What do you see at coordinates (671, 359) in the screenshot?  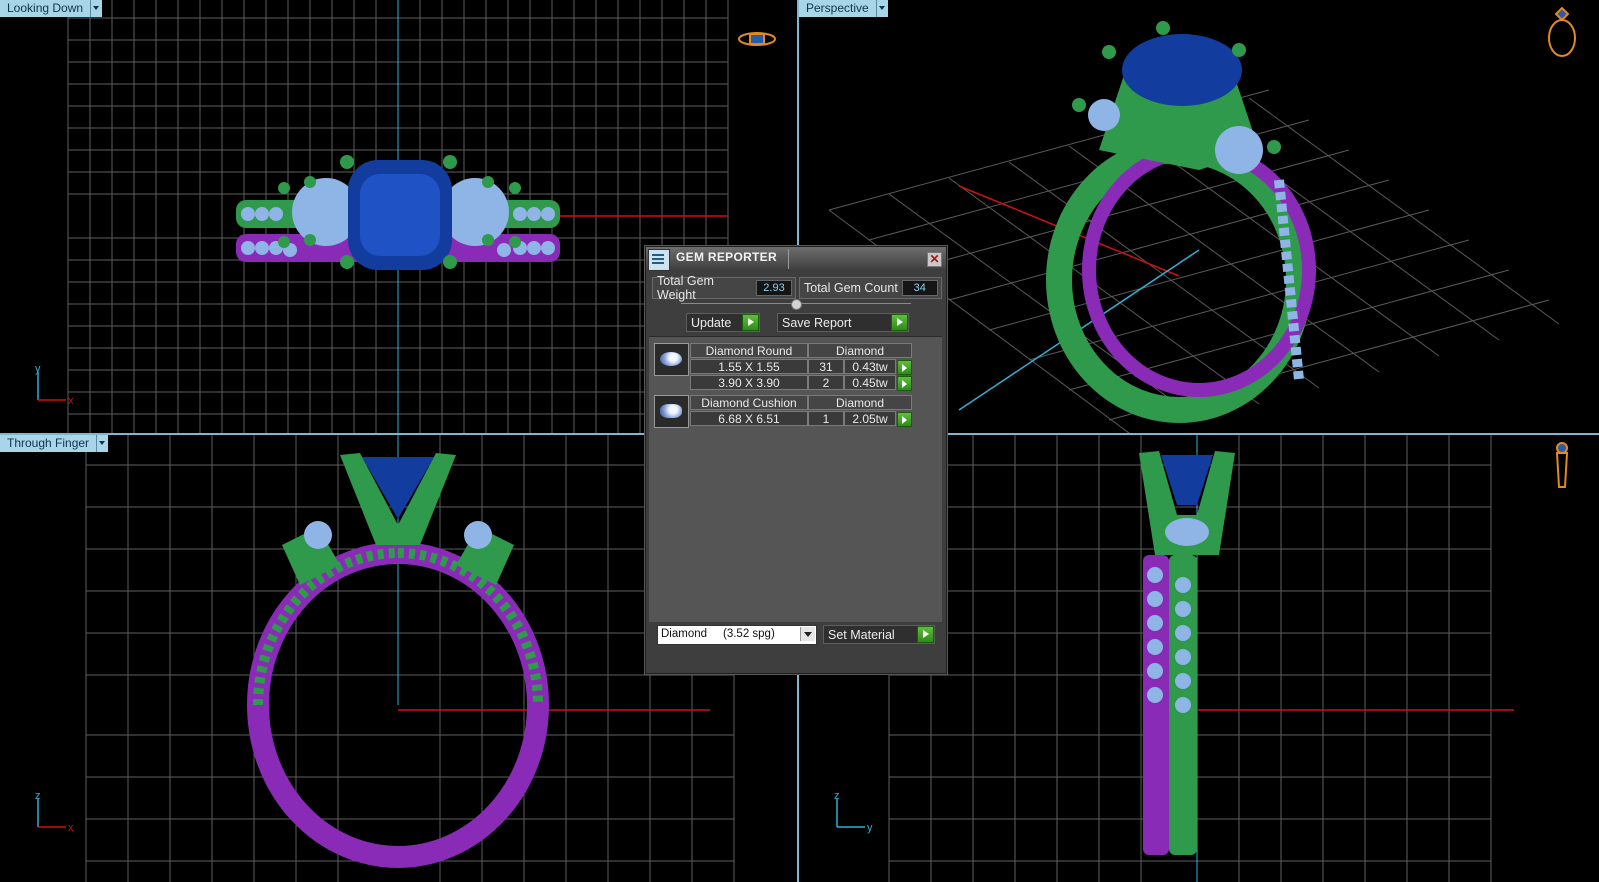 I see `round-gem-icon` at bounding box center [671, 359].